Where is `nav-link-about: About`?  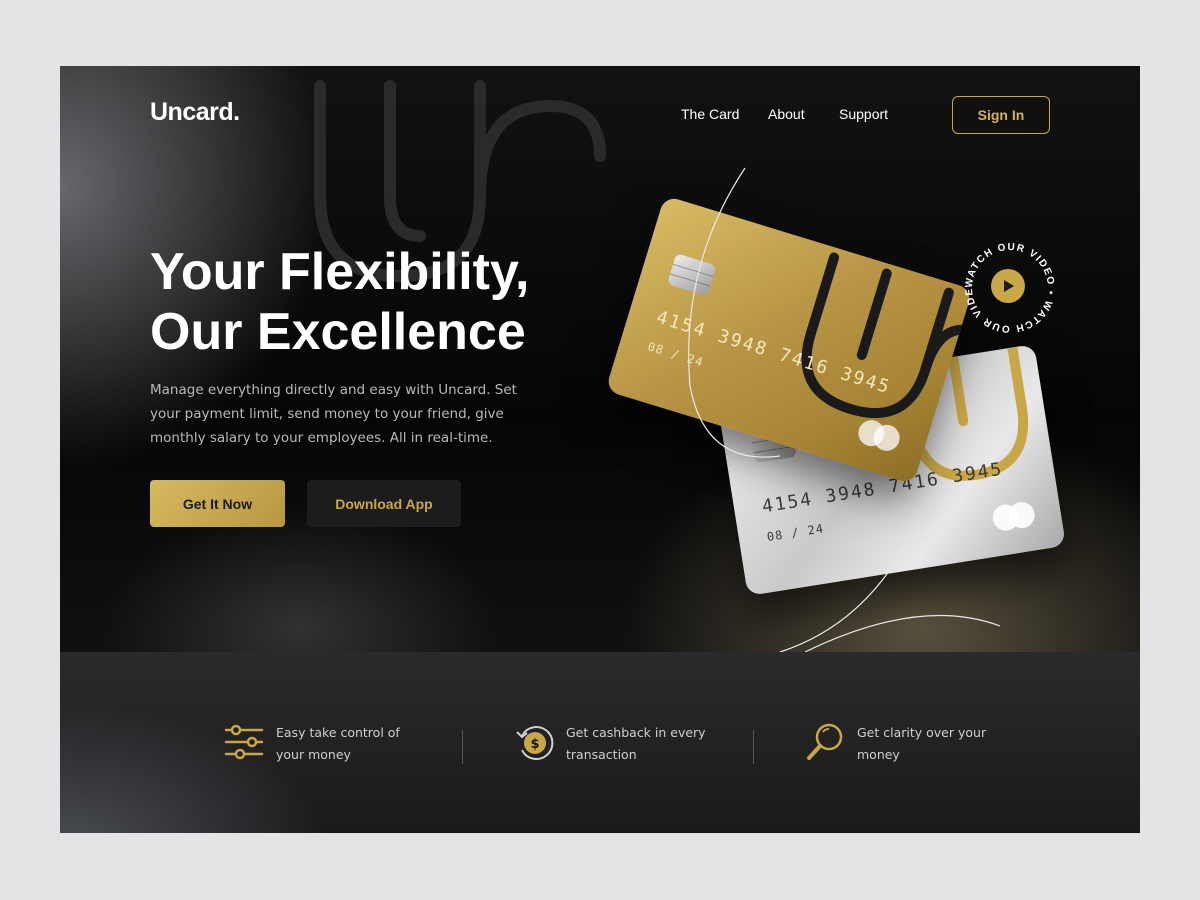
nav-link-about: About is located at coordinates (786, 114).